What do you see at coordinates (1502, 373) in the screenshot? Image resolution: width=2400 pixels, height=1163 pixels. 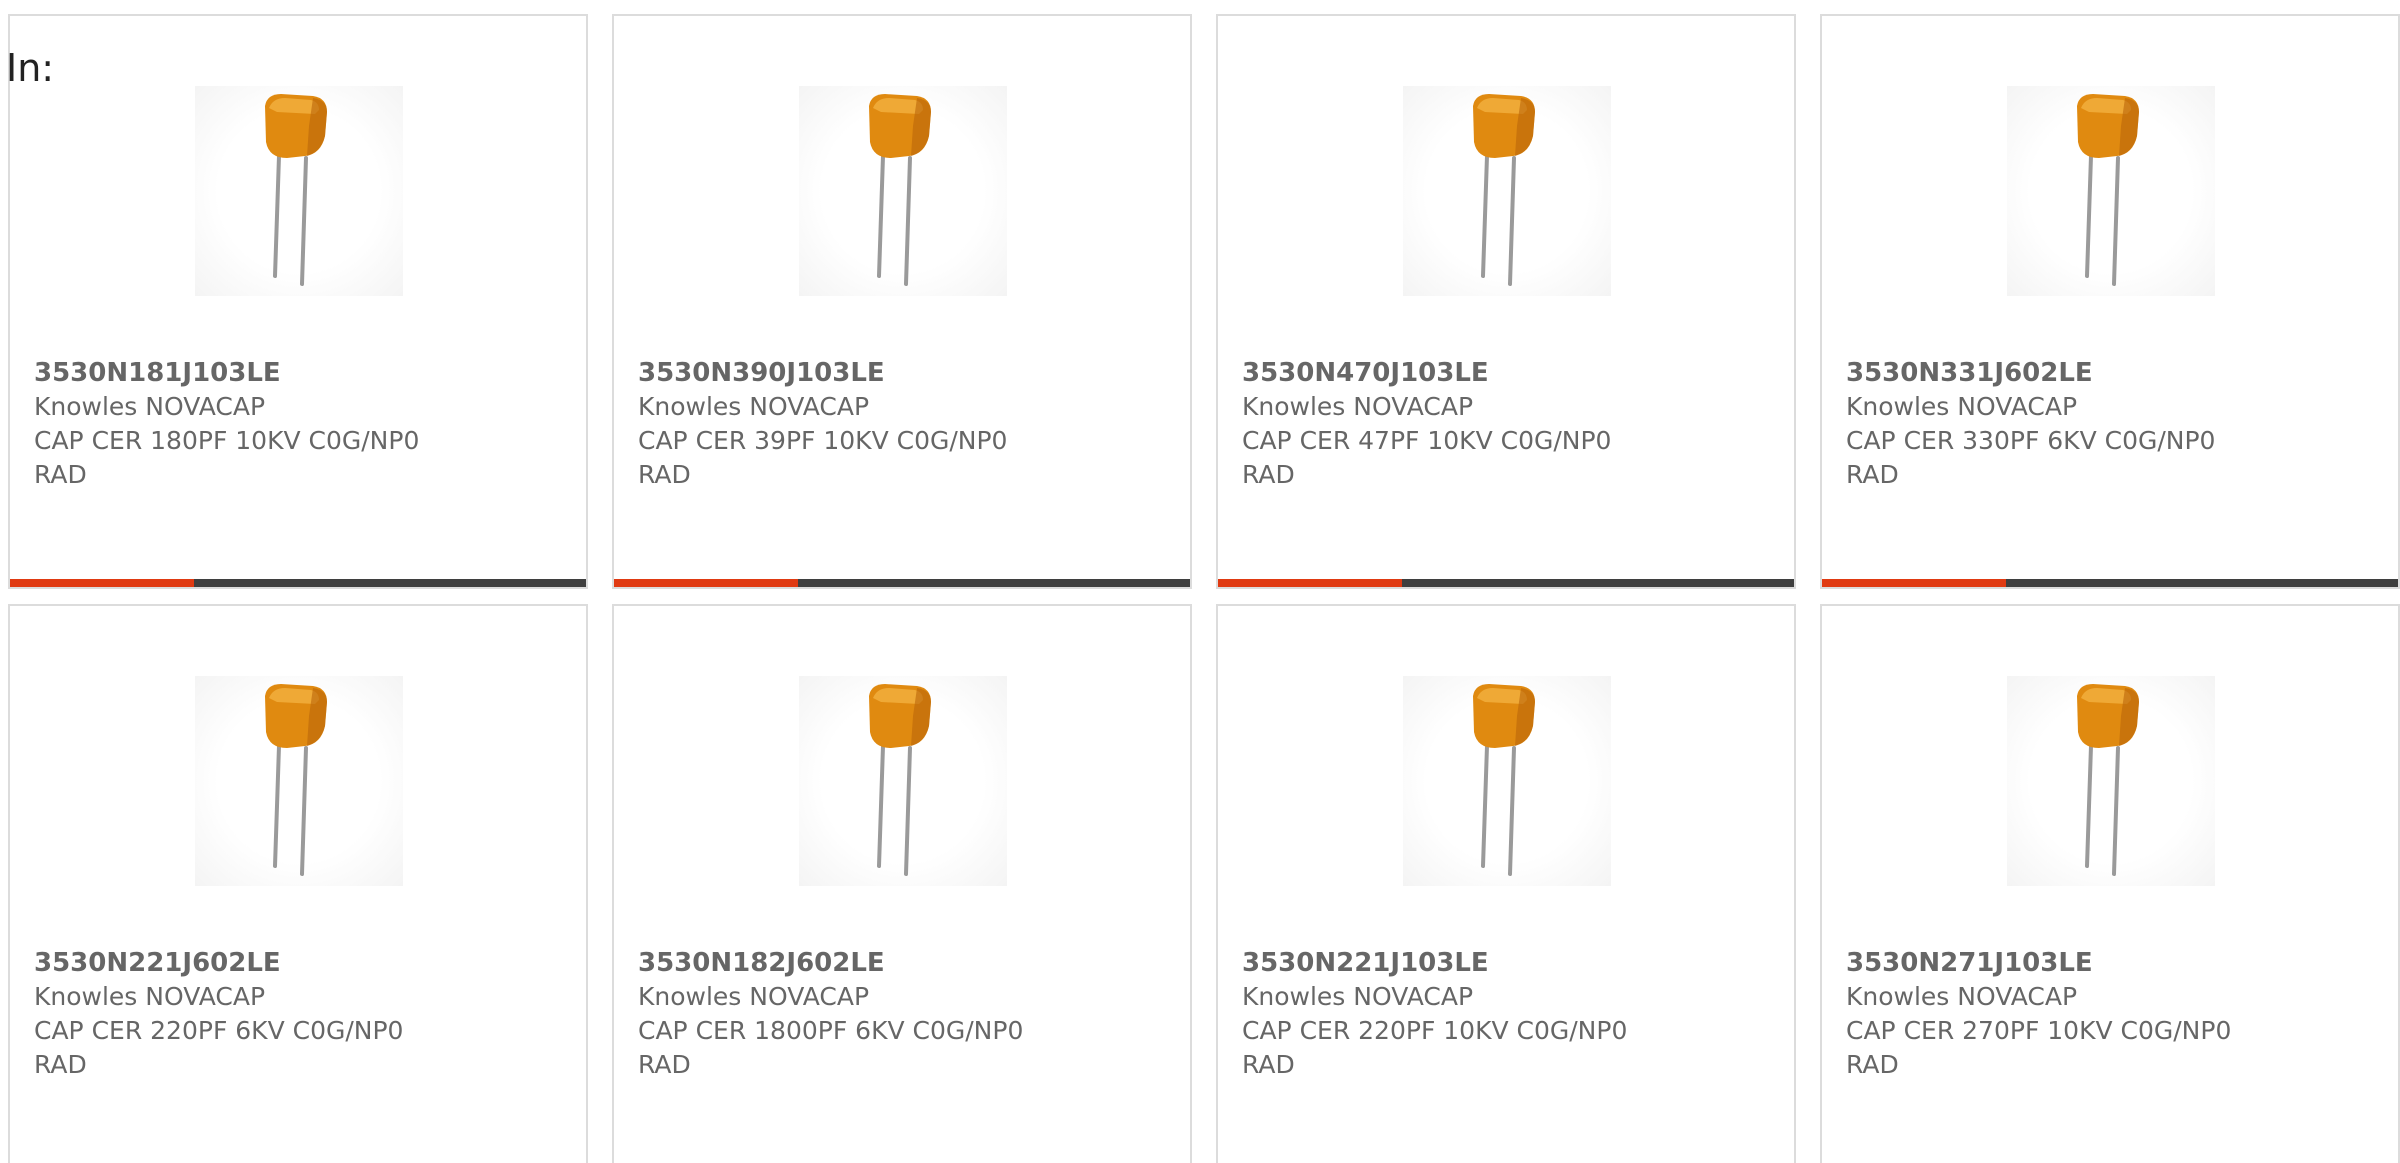 I see `part-number: 3530N470J103LE` at bounding box center [1502, 373].